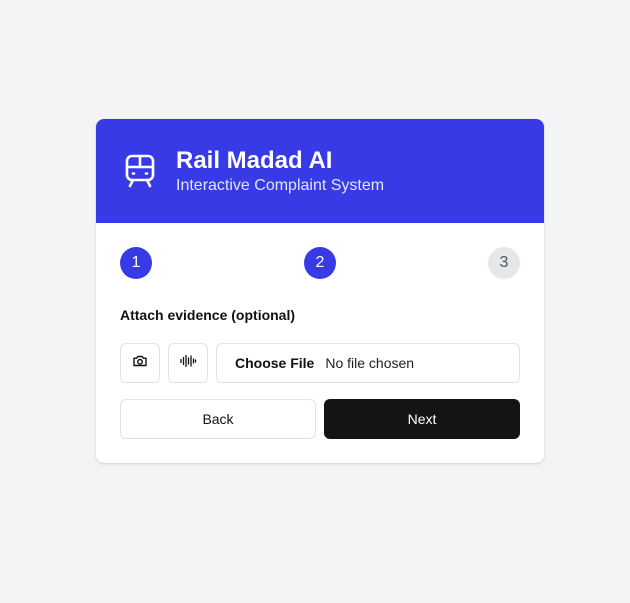 The width and height of the screenshot is (630, 603). I want to click on camera-button, so click(140, 363).